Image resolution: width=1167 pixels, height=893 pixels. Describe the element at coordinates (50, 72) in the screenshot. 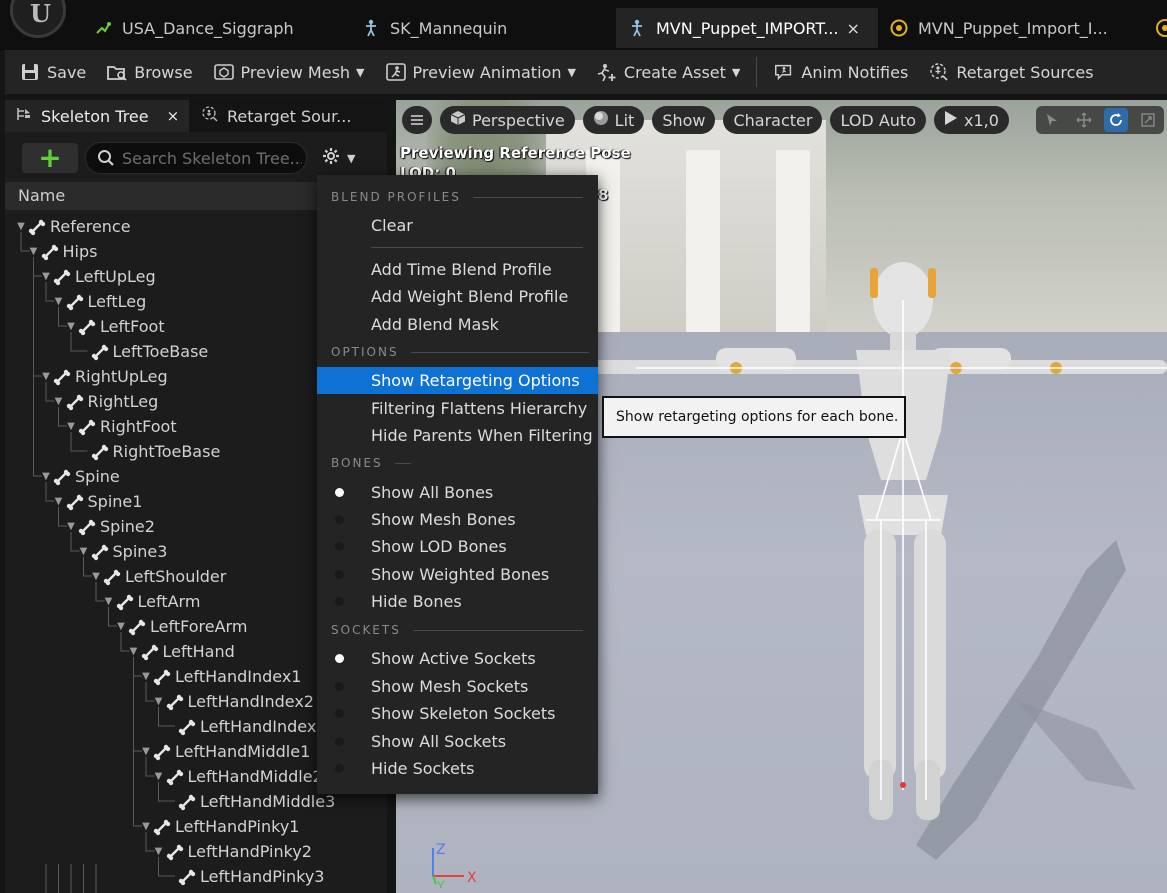

I see `save-button: Save` at that location.